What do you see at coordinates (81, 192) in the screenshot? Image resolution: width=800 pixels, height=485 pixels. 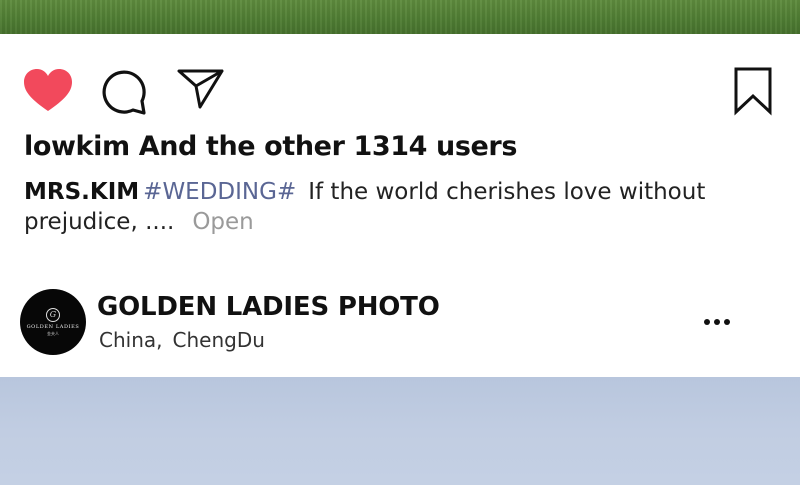 I see `caption-author: MRS.KIM` at bounding box center [81, 192].